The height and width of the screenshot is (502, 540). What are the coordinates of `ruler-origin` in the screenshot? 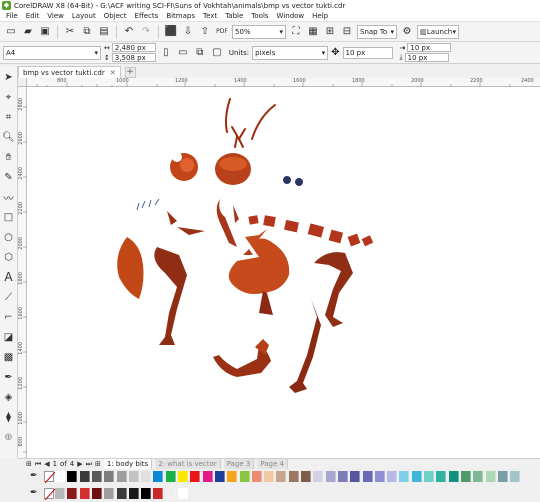 It's located at (22, 82).